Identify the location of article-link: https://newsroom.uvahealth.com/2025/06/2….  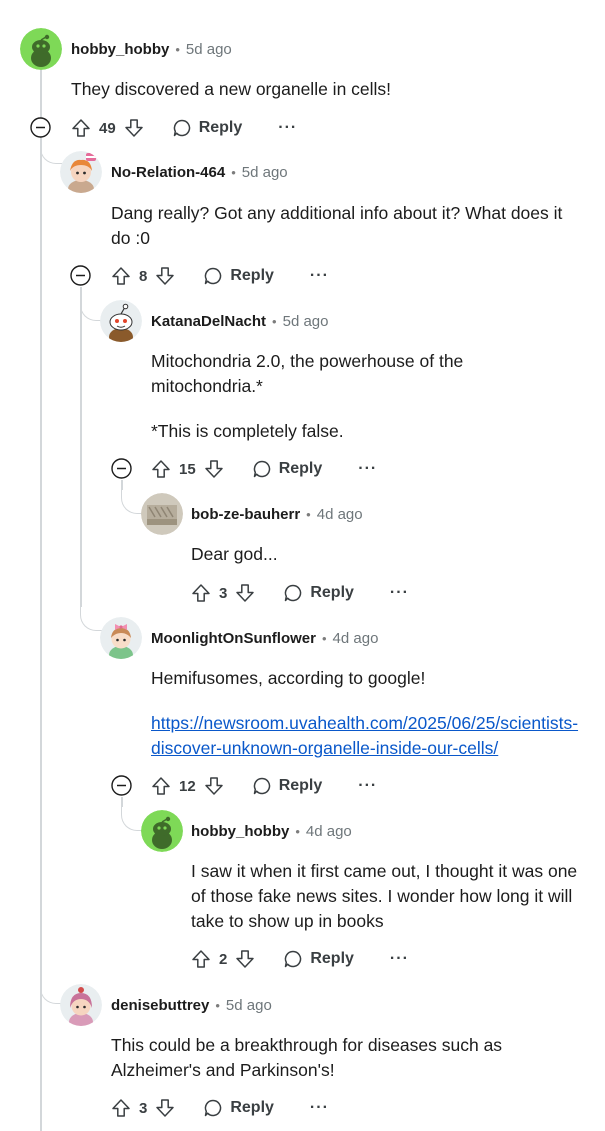
(364, 735).